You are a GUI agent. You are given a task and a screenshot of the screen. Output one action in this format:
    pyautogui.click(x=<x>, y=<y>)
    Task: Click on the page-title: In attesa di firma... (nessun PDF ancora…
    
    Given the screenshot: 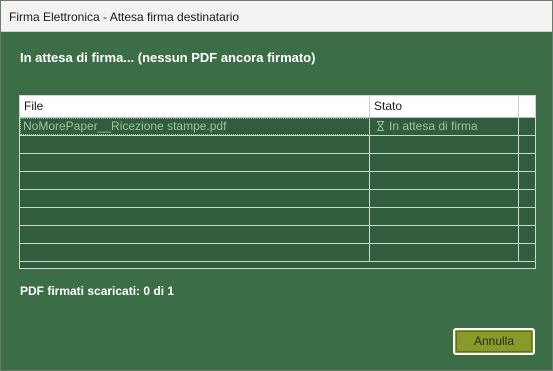 What is the action you would take?
    pyautogui.click(x=168, y=57)
    